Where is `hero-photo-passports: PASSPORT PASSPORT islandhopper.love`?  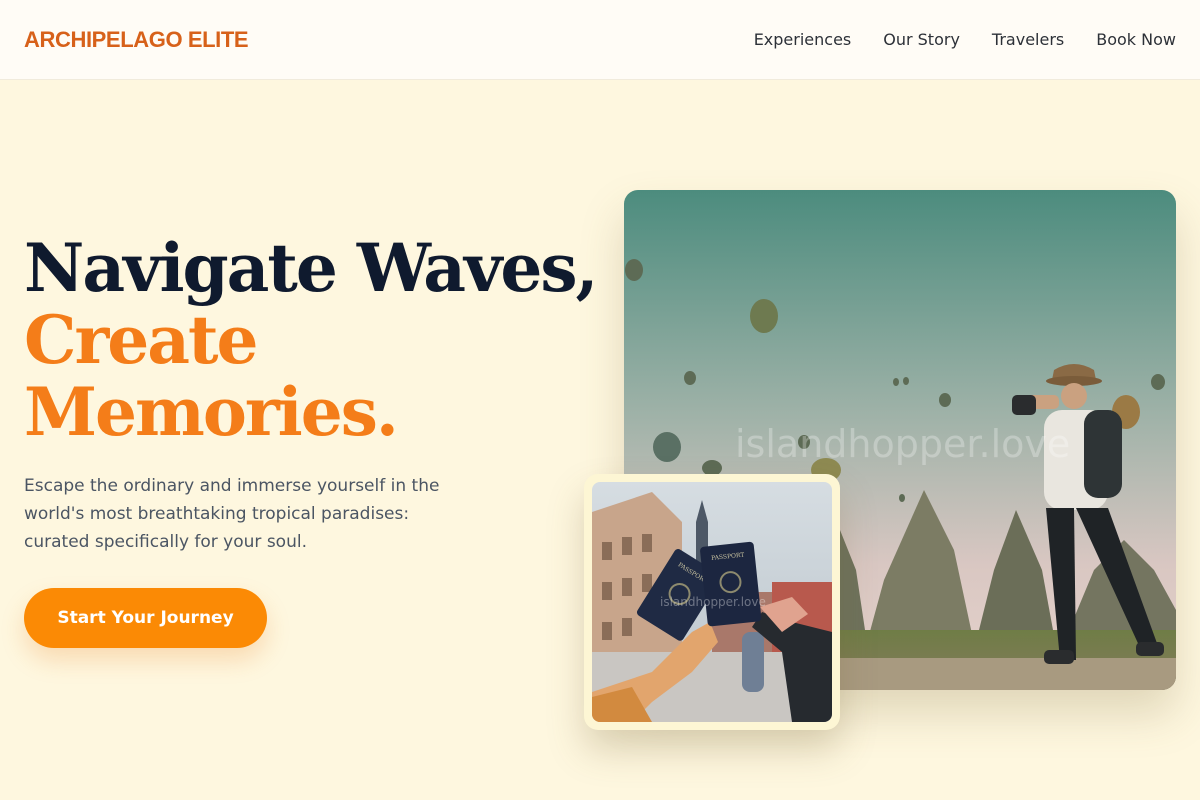 hero-photo-passports: PASSPORT PASSPORT islandhopper.love is located at coordinates (712, 602).